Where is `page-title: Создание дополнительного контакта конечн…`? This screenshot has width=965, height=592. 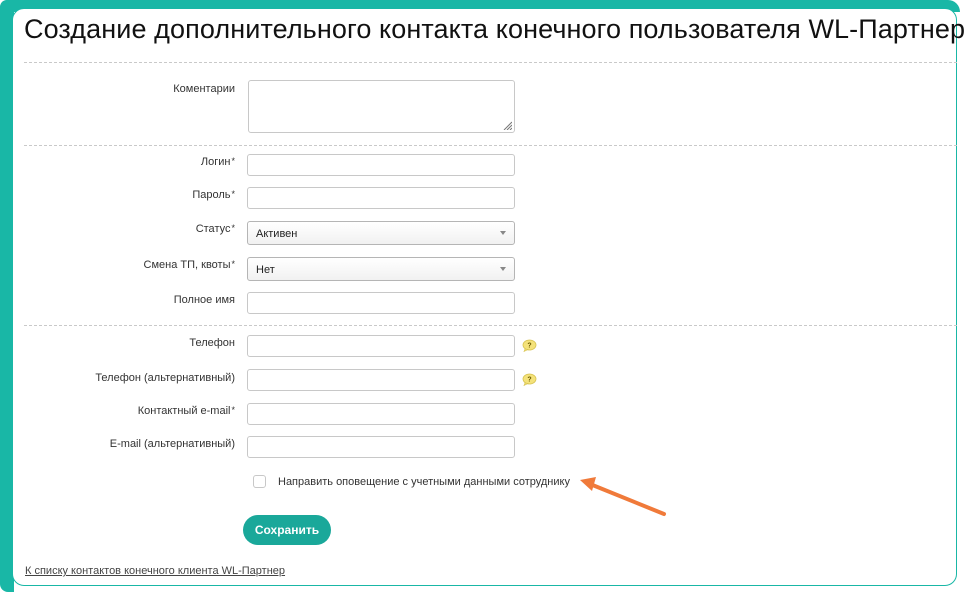 page-title: Создание дополнительного контакта конечн… is located at coordinates (494, 29).